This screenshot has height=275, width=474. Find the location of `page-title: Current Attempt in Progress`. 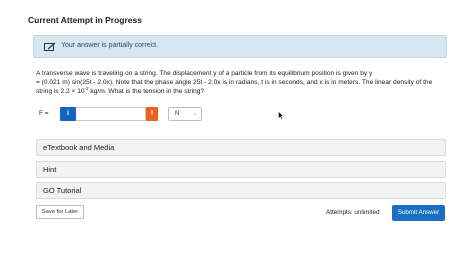

page-title: Current Attempt in Progress is located at coordinates (85, 20).